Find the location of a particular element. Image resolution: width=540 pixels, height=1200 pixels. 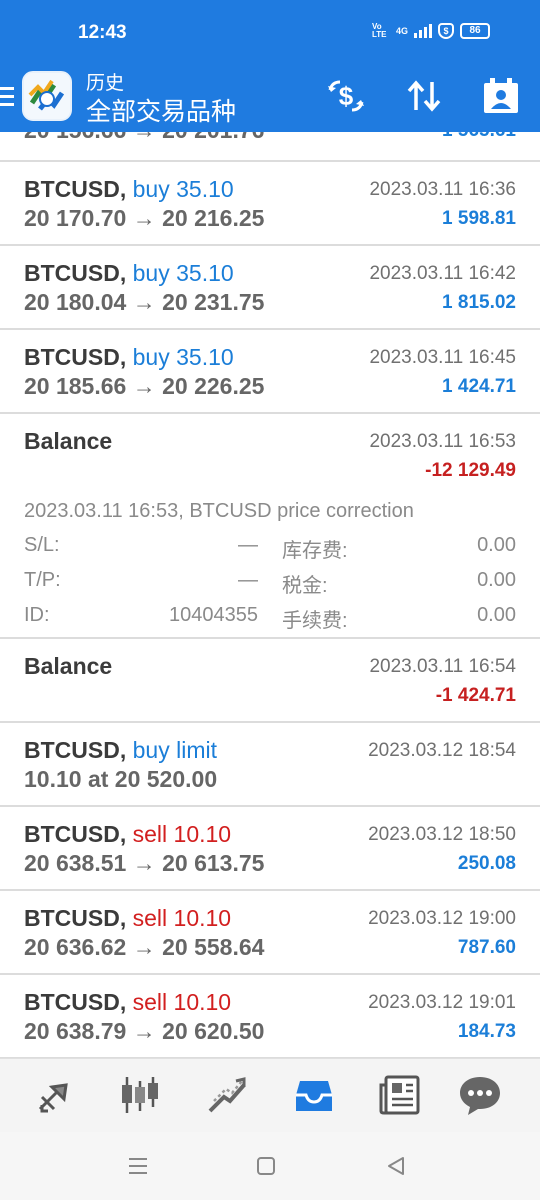

history-icon is located at coordinates (314, 1095).